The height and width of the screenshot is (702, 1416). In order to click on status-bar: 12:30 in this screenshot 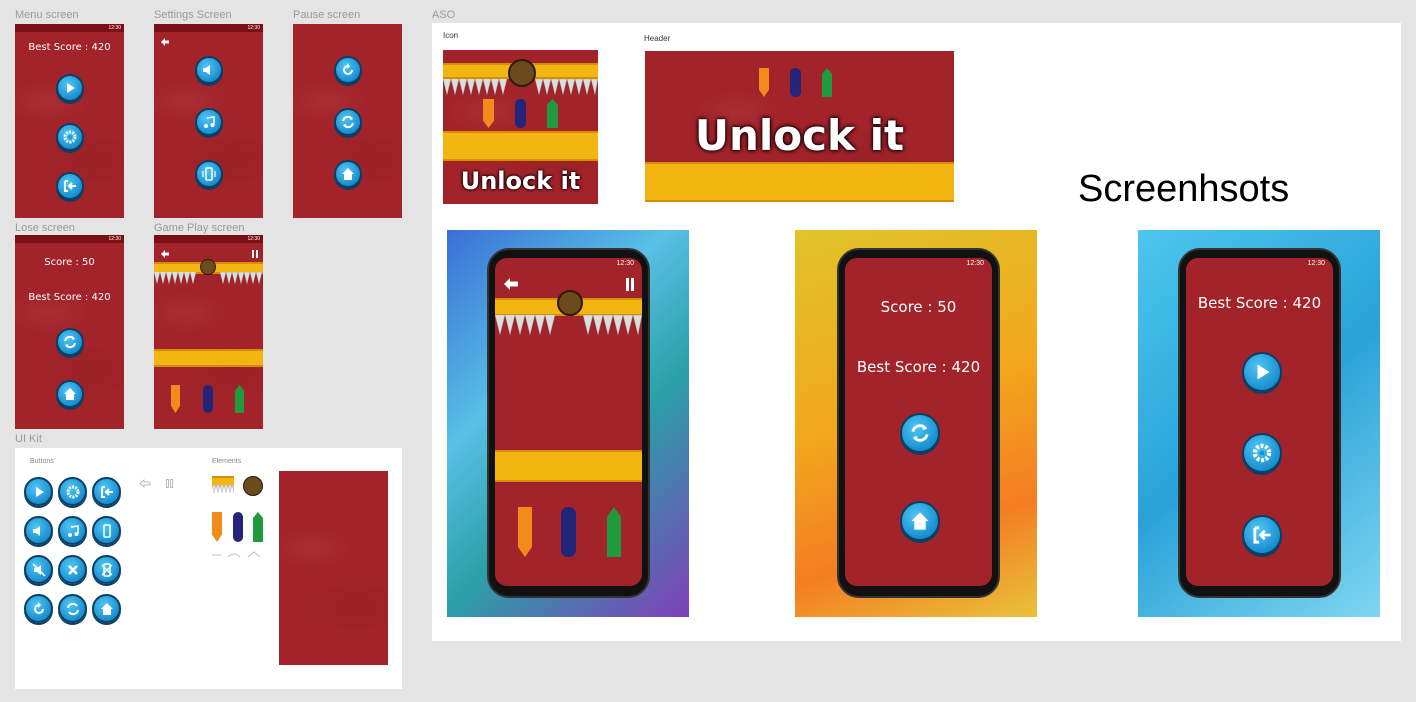, I will do `click(208, 239)`.